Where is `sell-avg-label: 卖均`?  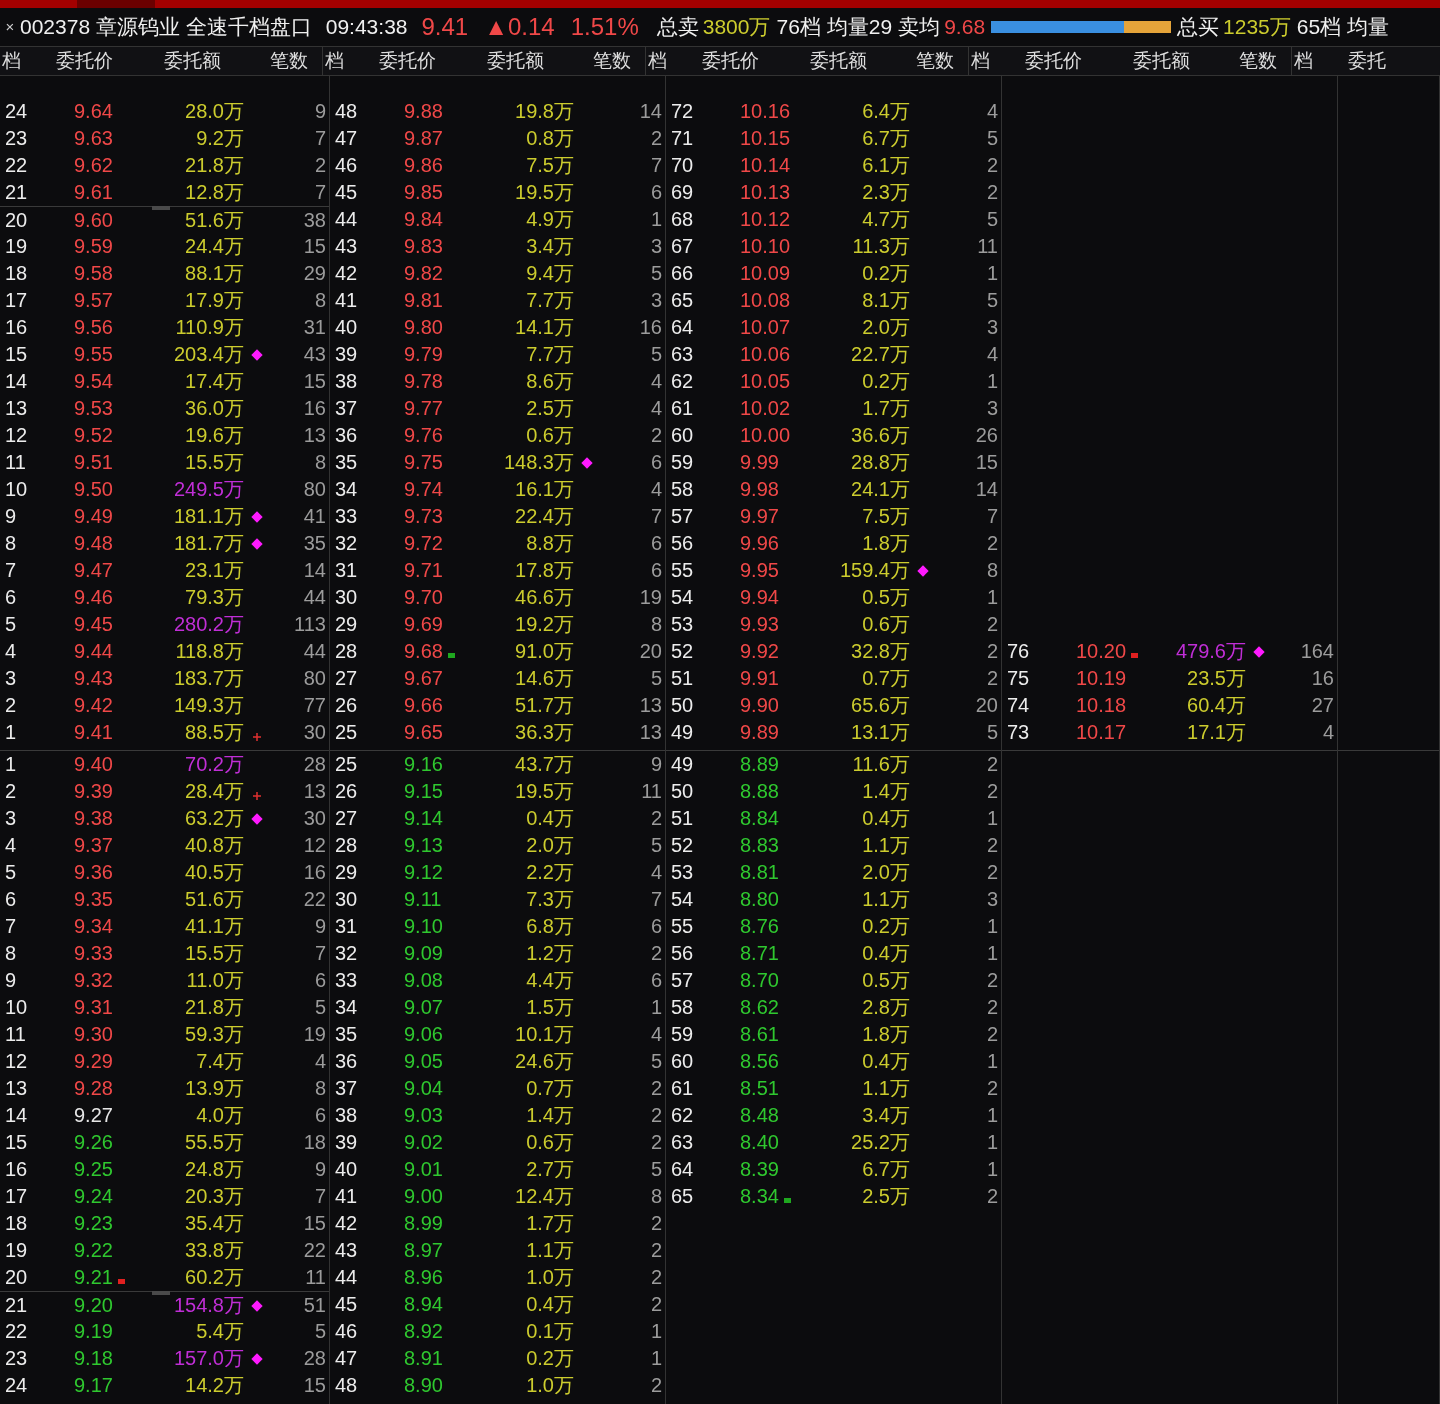 sell-avg-label: 卖均 is located at coordinates (919, 27).